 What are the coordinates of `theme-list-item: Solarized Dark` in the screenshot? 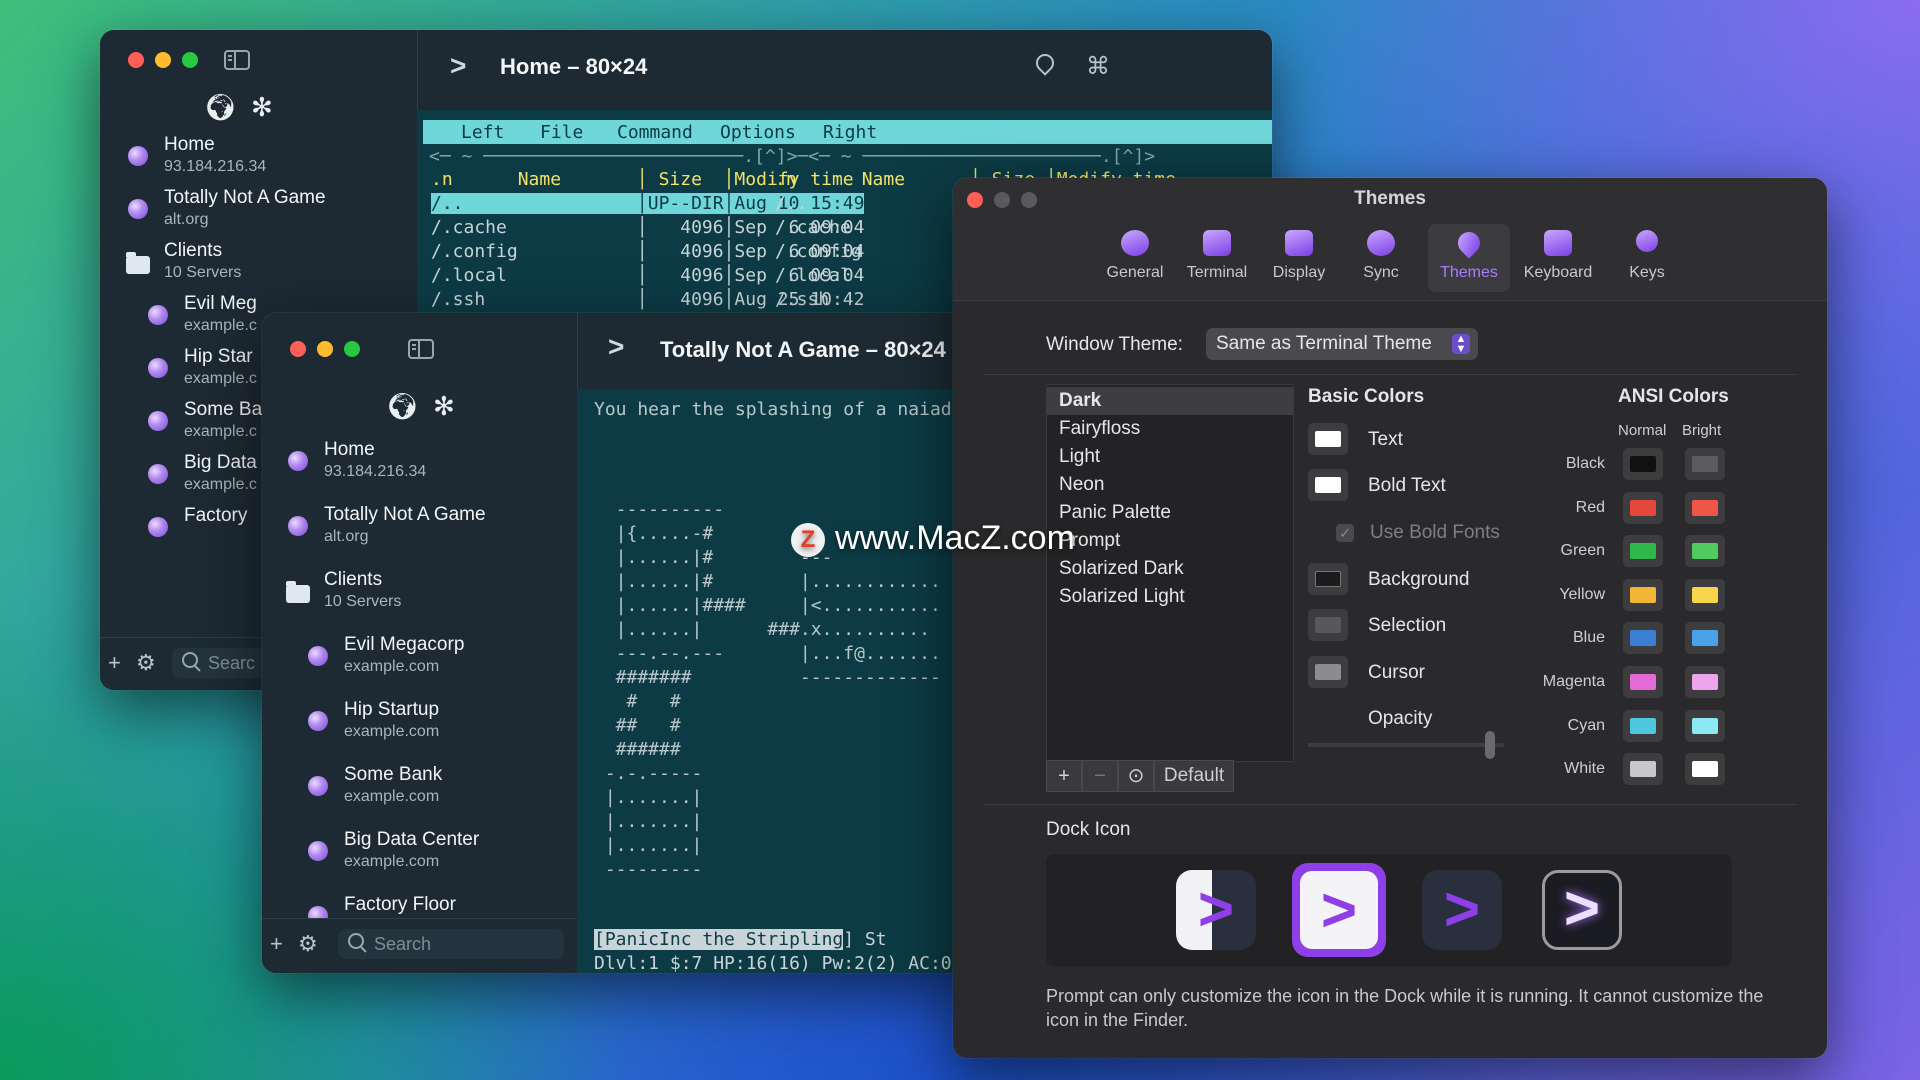 It's located at (1170, 569).